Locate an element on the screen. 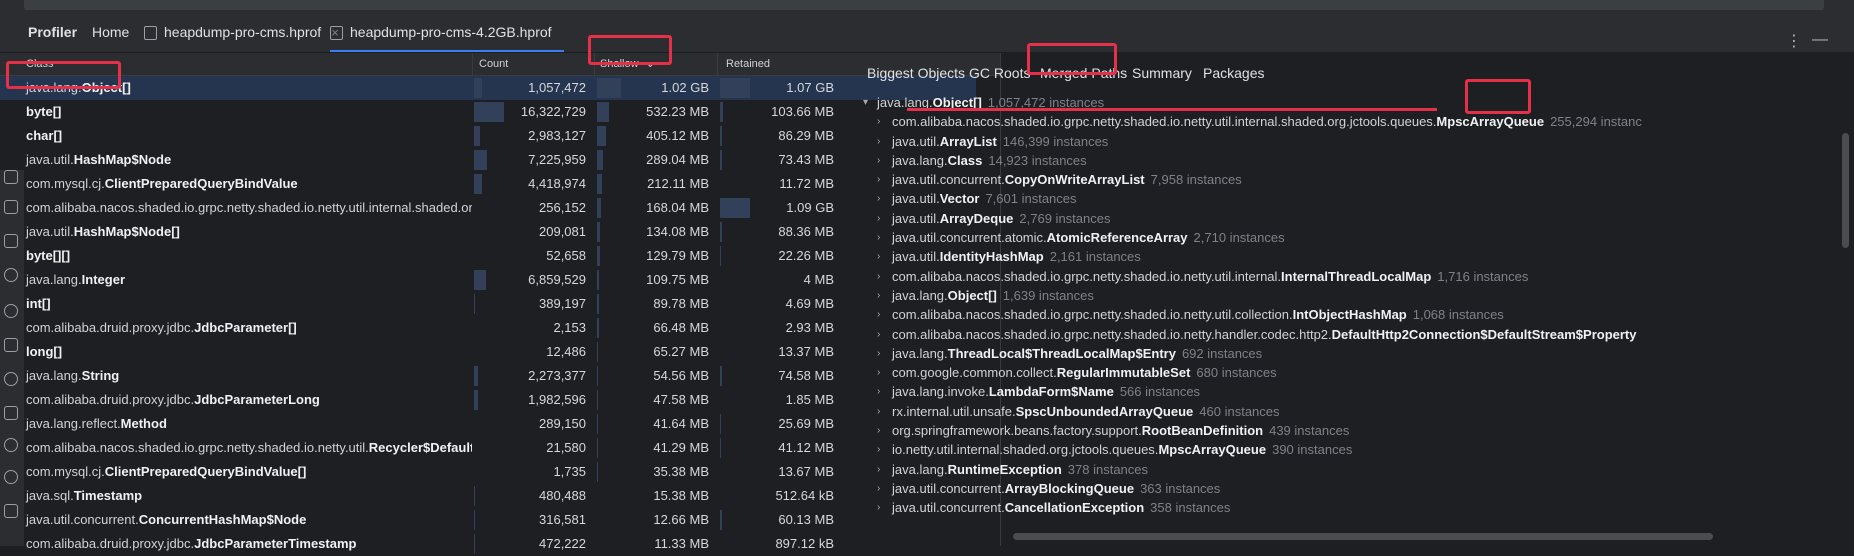  tab-biggest-objects: Biggest Objects is located at coordinates (916, 73).